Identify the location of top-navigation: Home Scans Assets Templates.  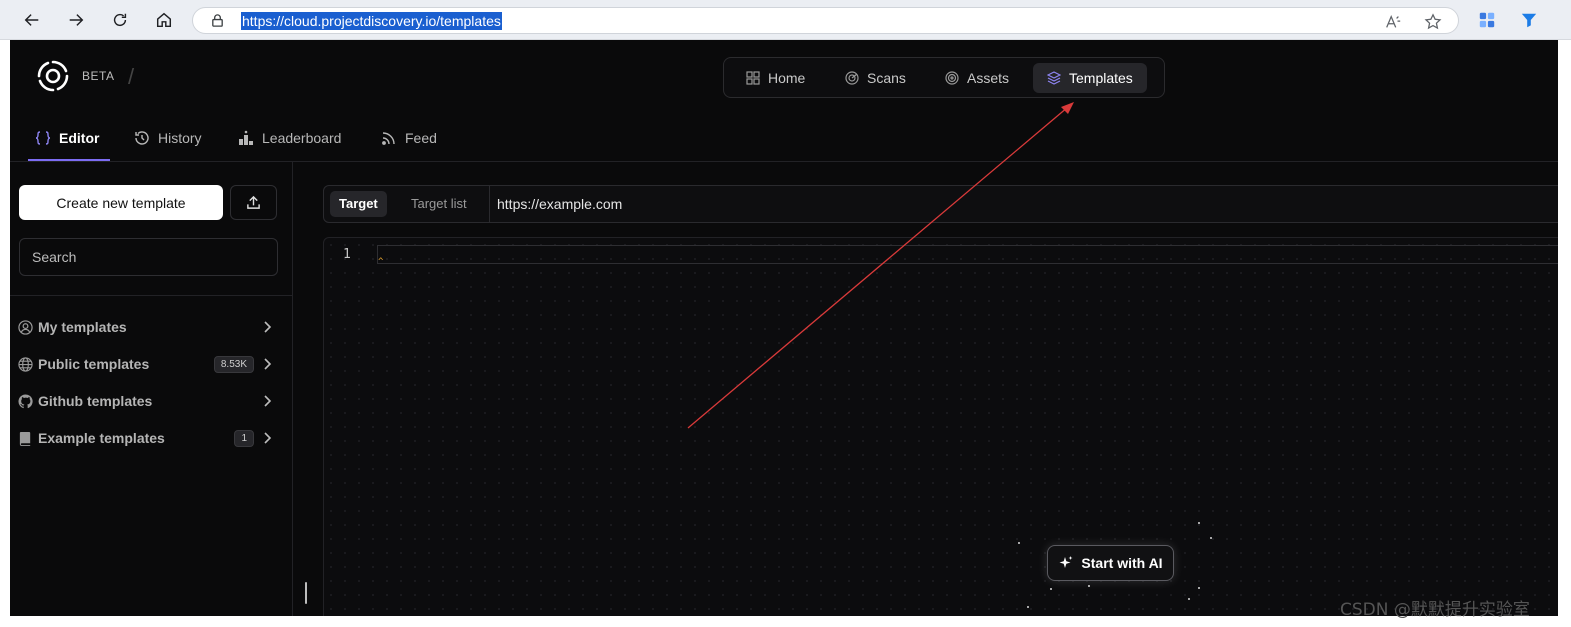
(944, 77).